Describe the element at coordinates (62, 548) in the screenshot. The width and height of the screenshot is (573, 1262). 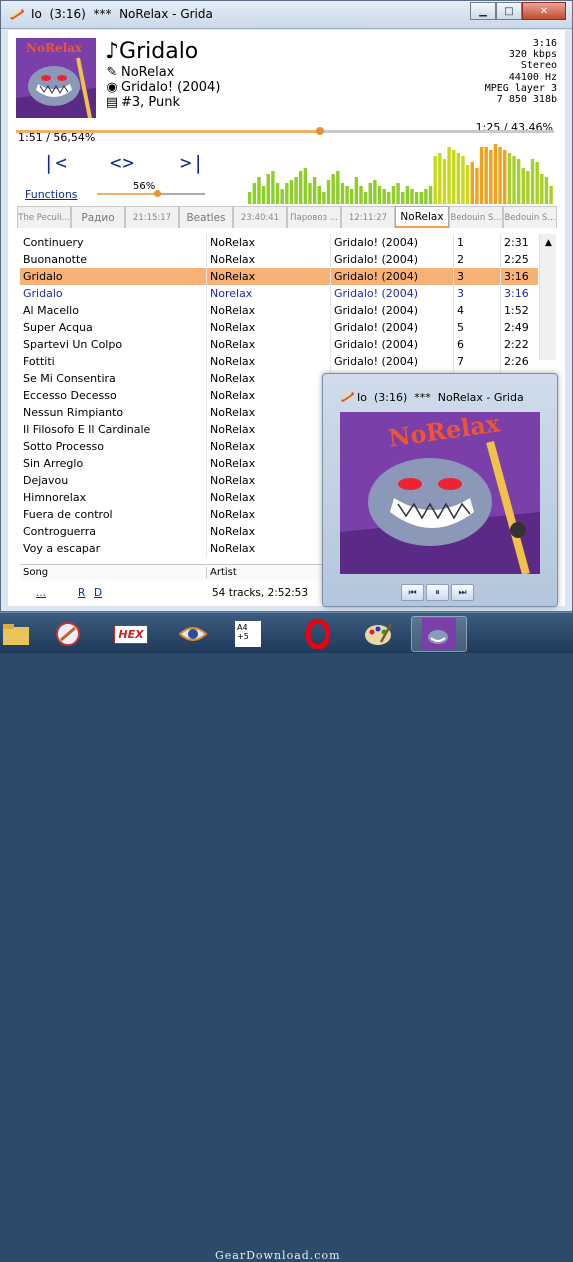
I see `track-title: Voy a escapar` at that location.